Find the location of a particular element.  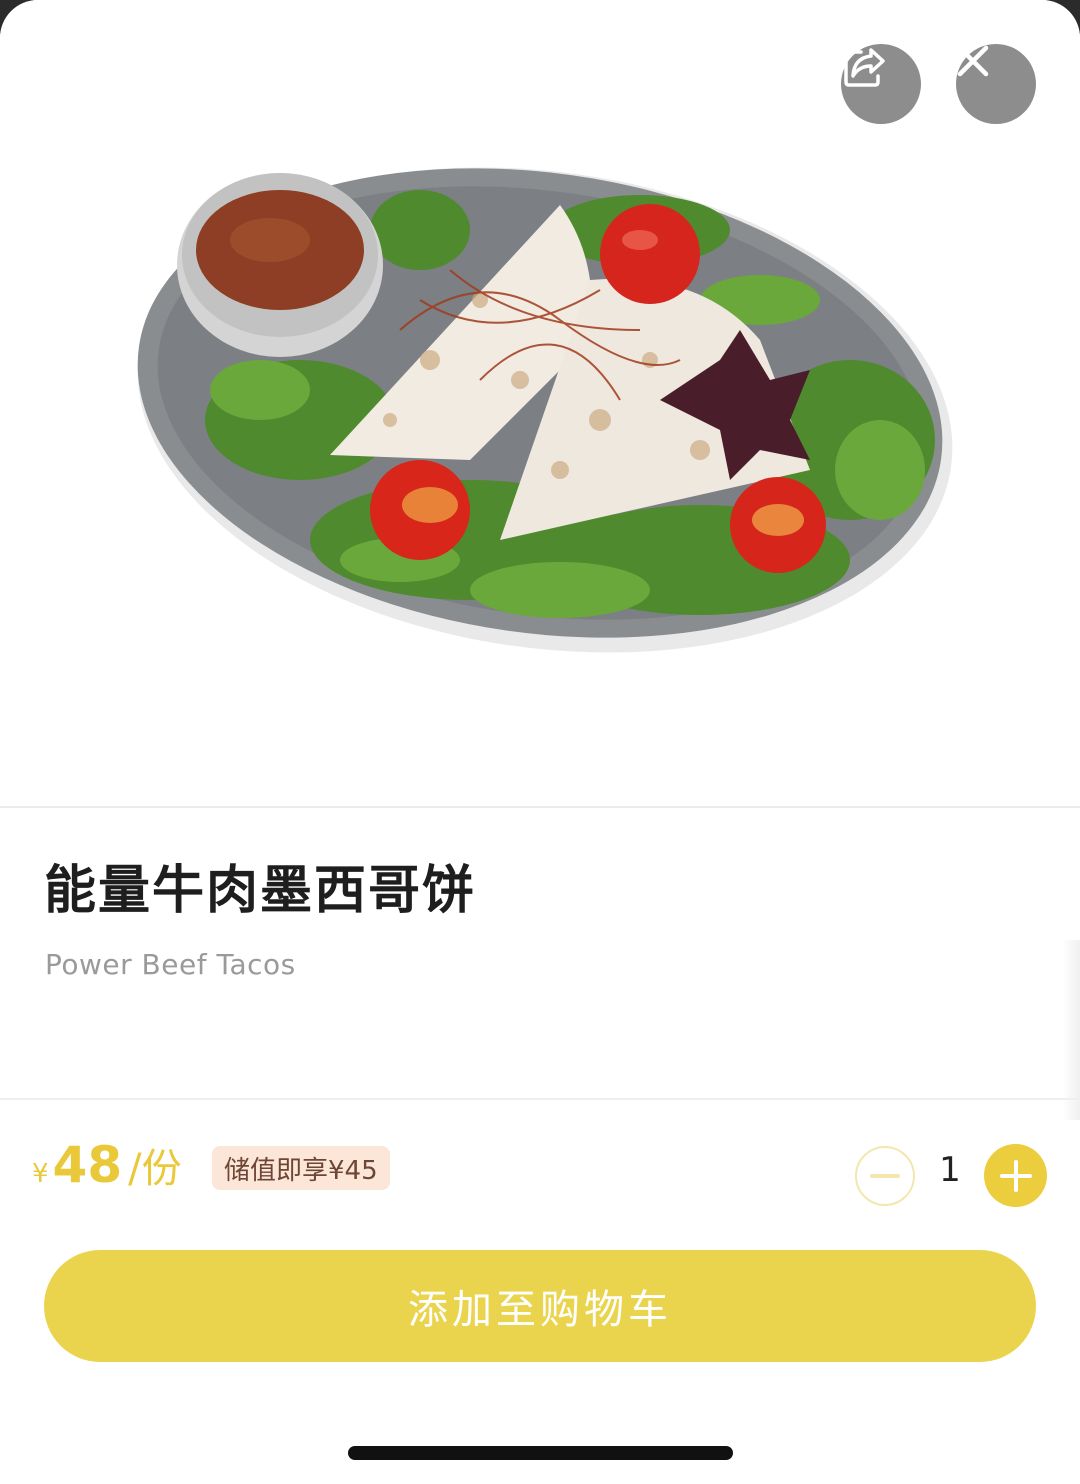

close-icon is located at coordinates (973, 61).